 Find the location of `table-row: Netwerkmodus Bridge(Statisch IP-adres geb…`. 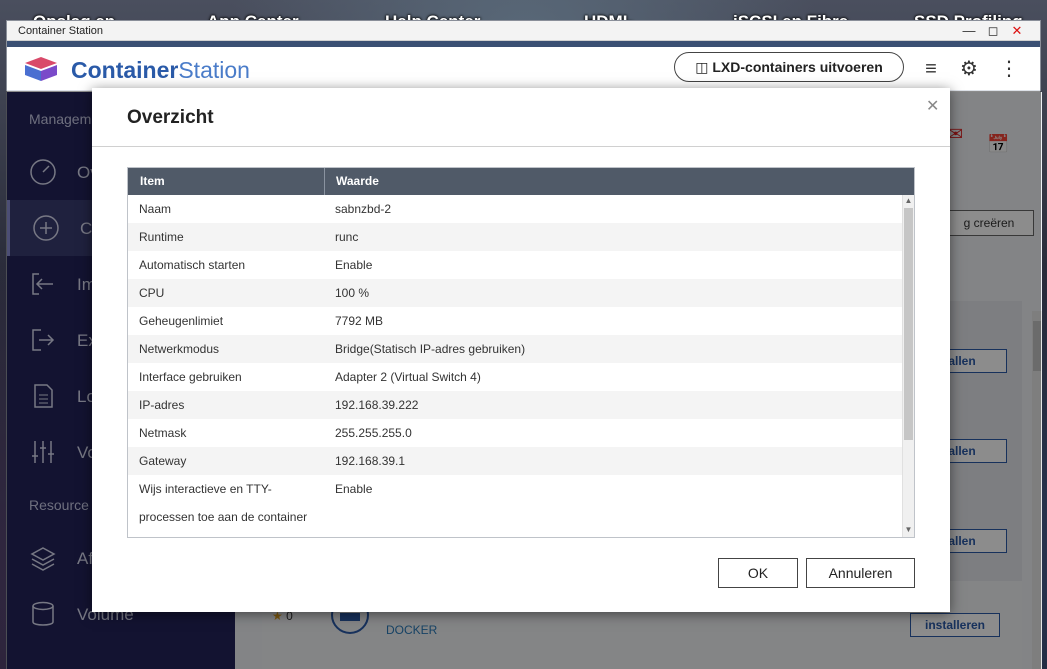

table-row: Netwerkmodus Bridge(Statisch IP-adres geb… is located at coordinates (515, 349).